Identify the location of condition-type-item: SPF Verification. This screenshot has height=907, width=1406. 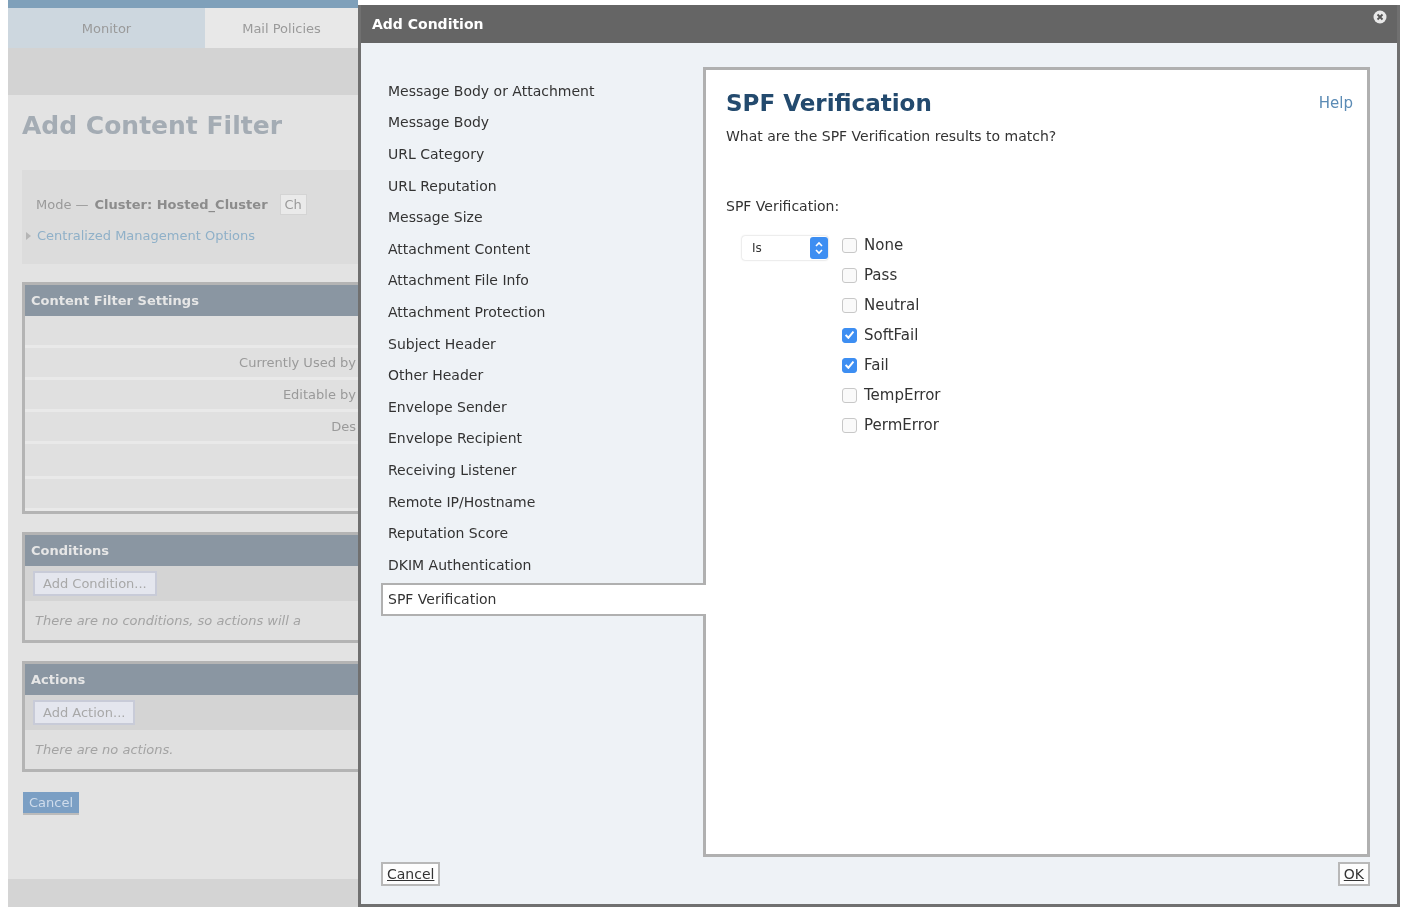
(543, 599).